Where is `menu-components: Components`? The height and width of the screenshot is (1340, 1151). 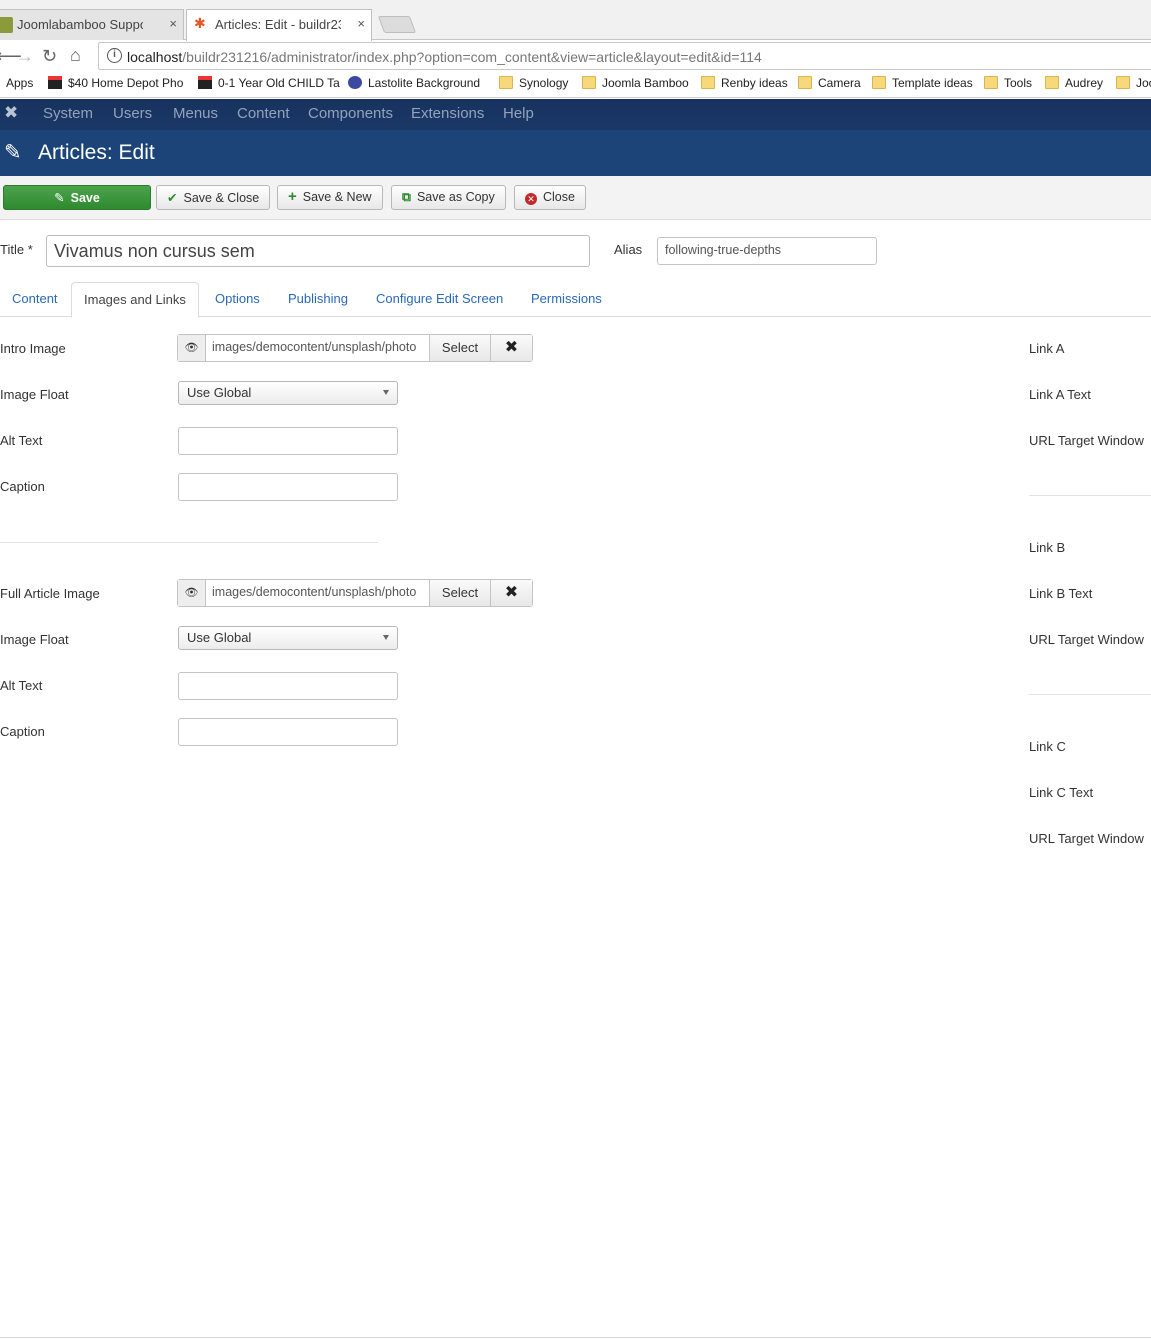
menu-components: Components is located at coordinates (350, 113).